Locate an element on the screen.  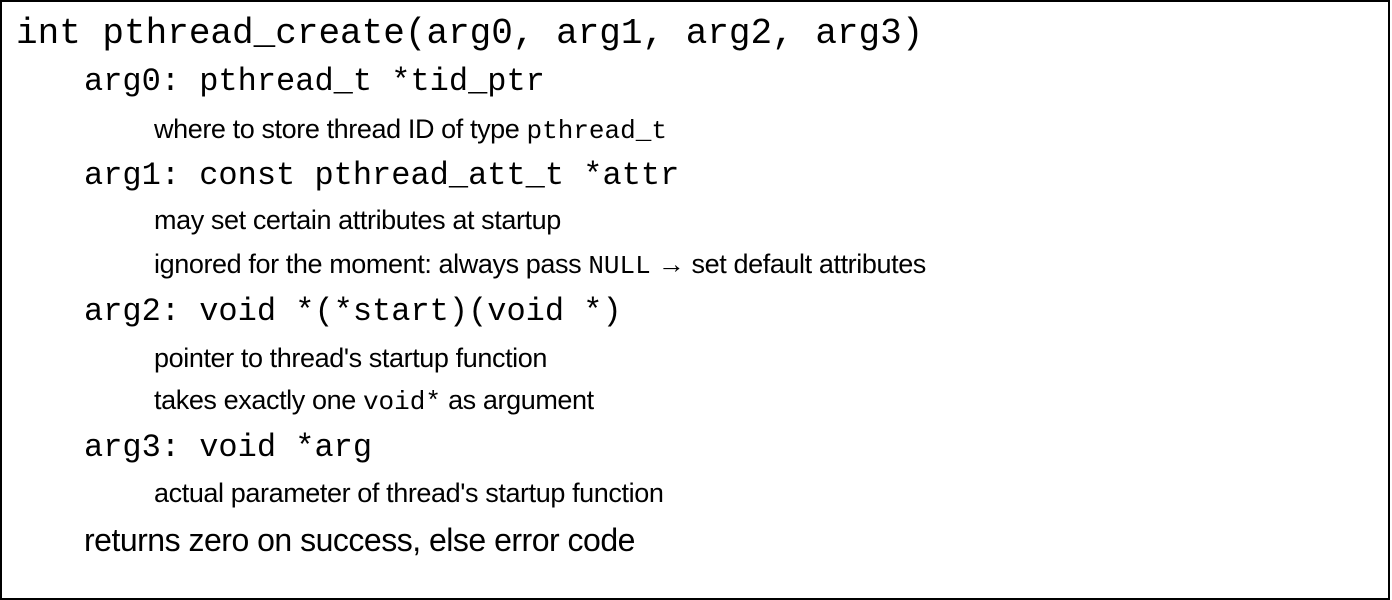
arg2-note-2-after: as argument is located at coordinates (521, 400).